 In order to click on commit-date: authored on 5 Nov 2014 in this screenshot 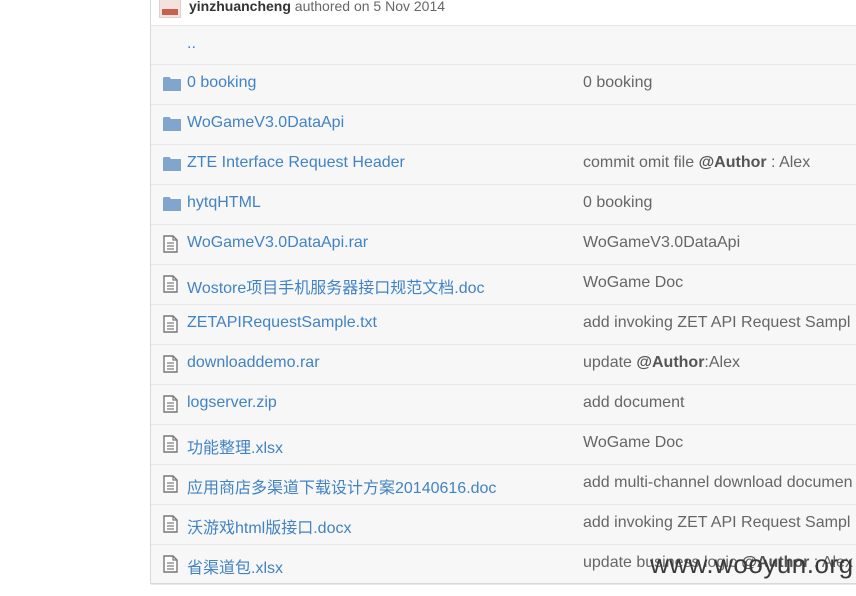, I will do `click(368, 7)`.